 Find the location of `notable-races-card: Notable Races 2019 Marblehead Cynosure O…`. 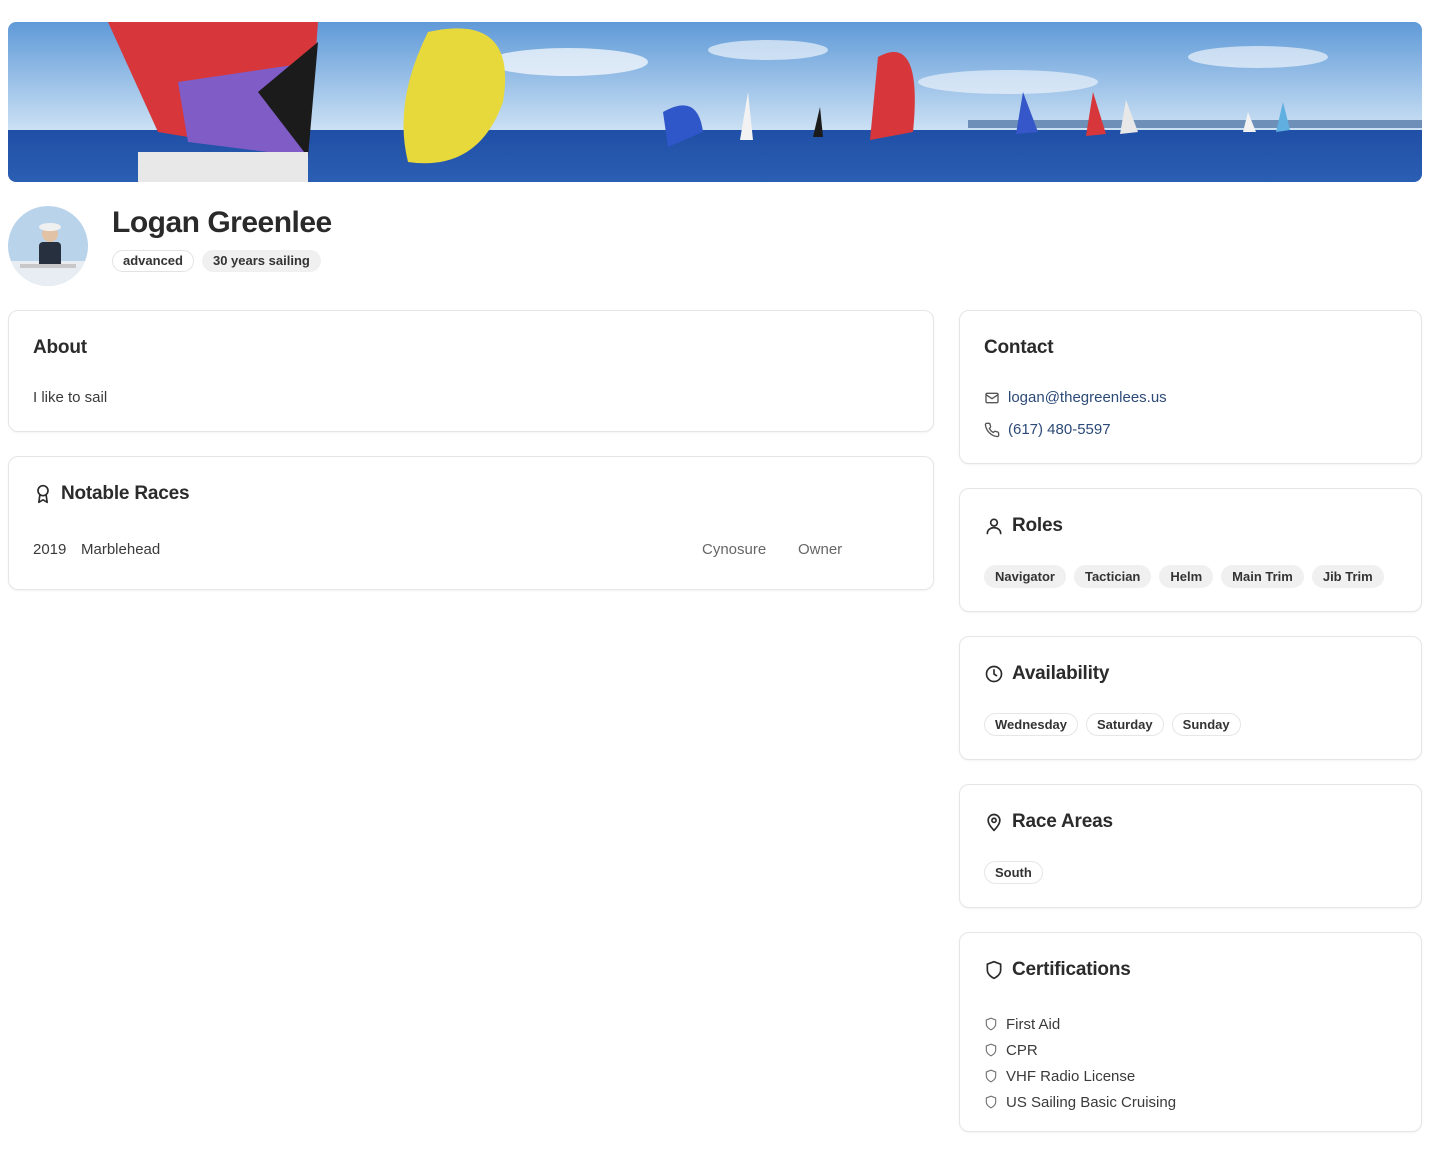

notable-races-card: Notable Races 2019 Marblehead Cynosure O… is located at coordinates (471, 523).